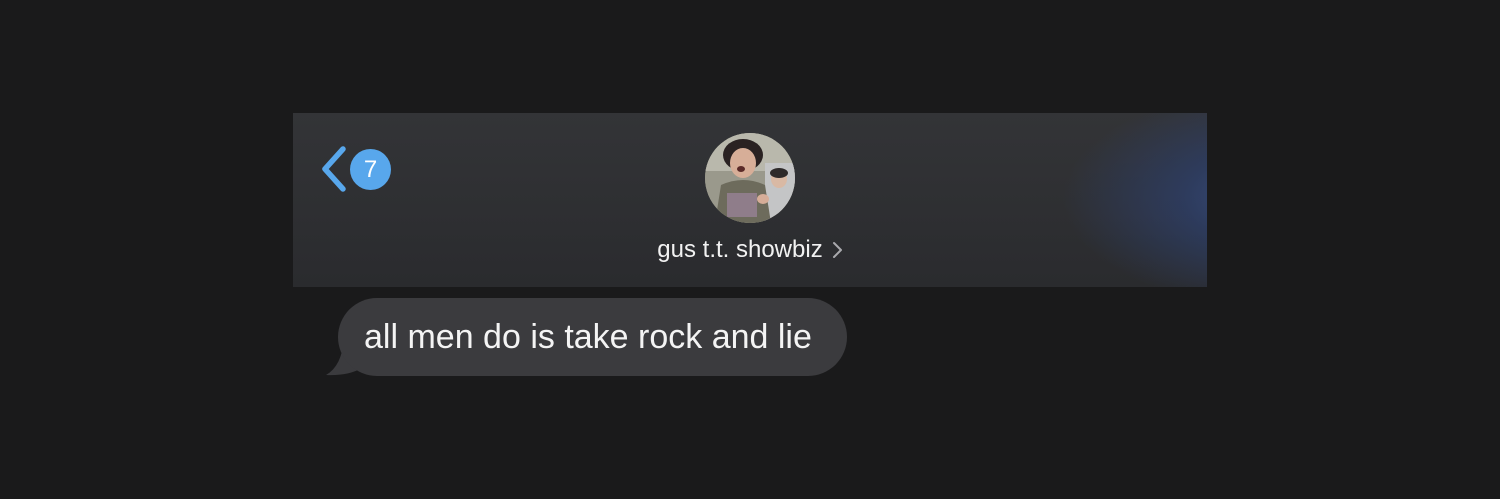 The height and width of the screenshot is (499, 1500). I want to click on contact-name: gus t.t. showbiz, so click(740, 249).